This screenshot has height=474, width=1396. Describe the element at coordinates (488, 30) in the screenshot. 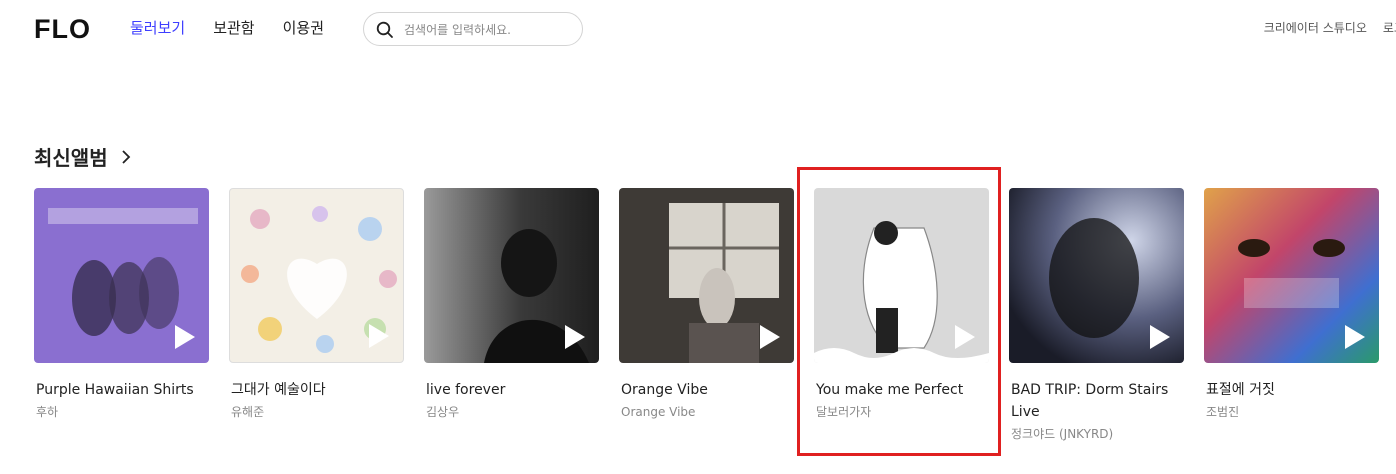

I see `search-input` at that location.